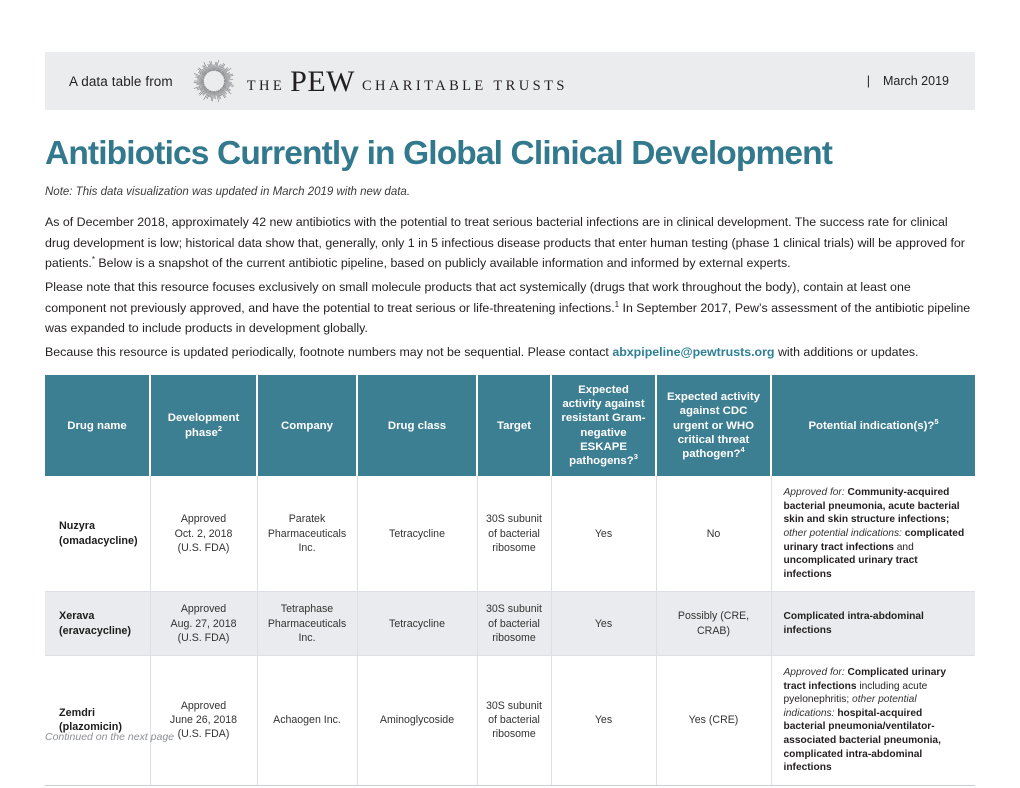 This screenshot has height=788, width=1020. Describe the element at coordinates (846, 352) in the screenshot. I see `p3-text-b: with additions or updates.` at that location.